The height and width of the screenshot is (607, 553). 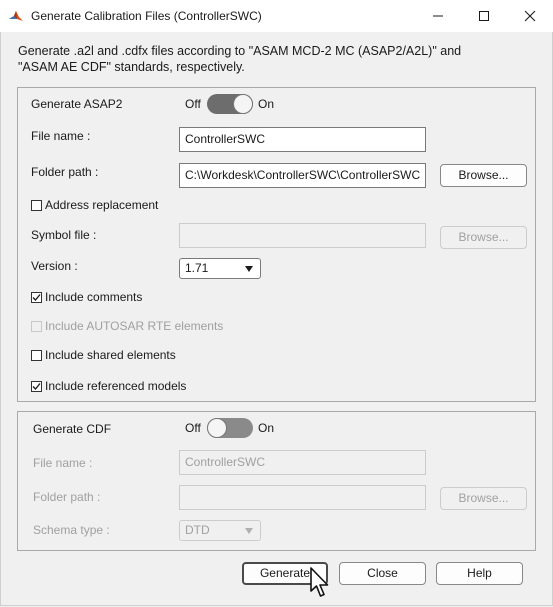 I want to click on maximize-icon, so click(x=484, y=16).